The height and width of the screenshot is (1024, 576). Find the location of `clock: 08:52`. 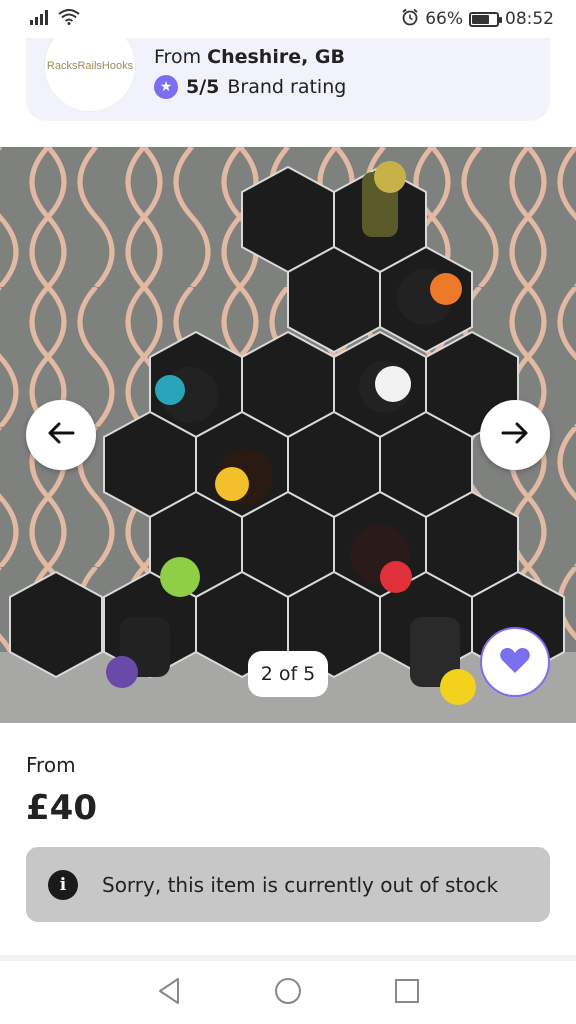

clock: 08:52 is located at coordinates (529, 19).